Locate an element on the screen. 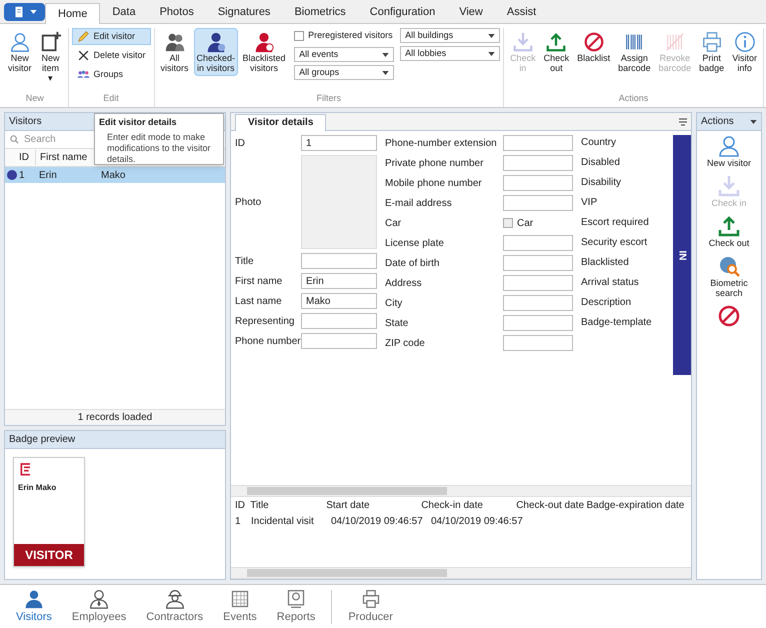  action-button: Check out is located at coordinates (729, 231).